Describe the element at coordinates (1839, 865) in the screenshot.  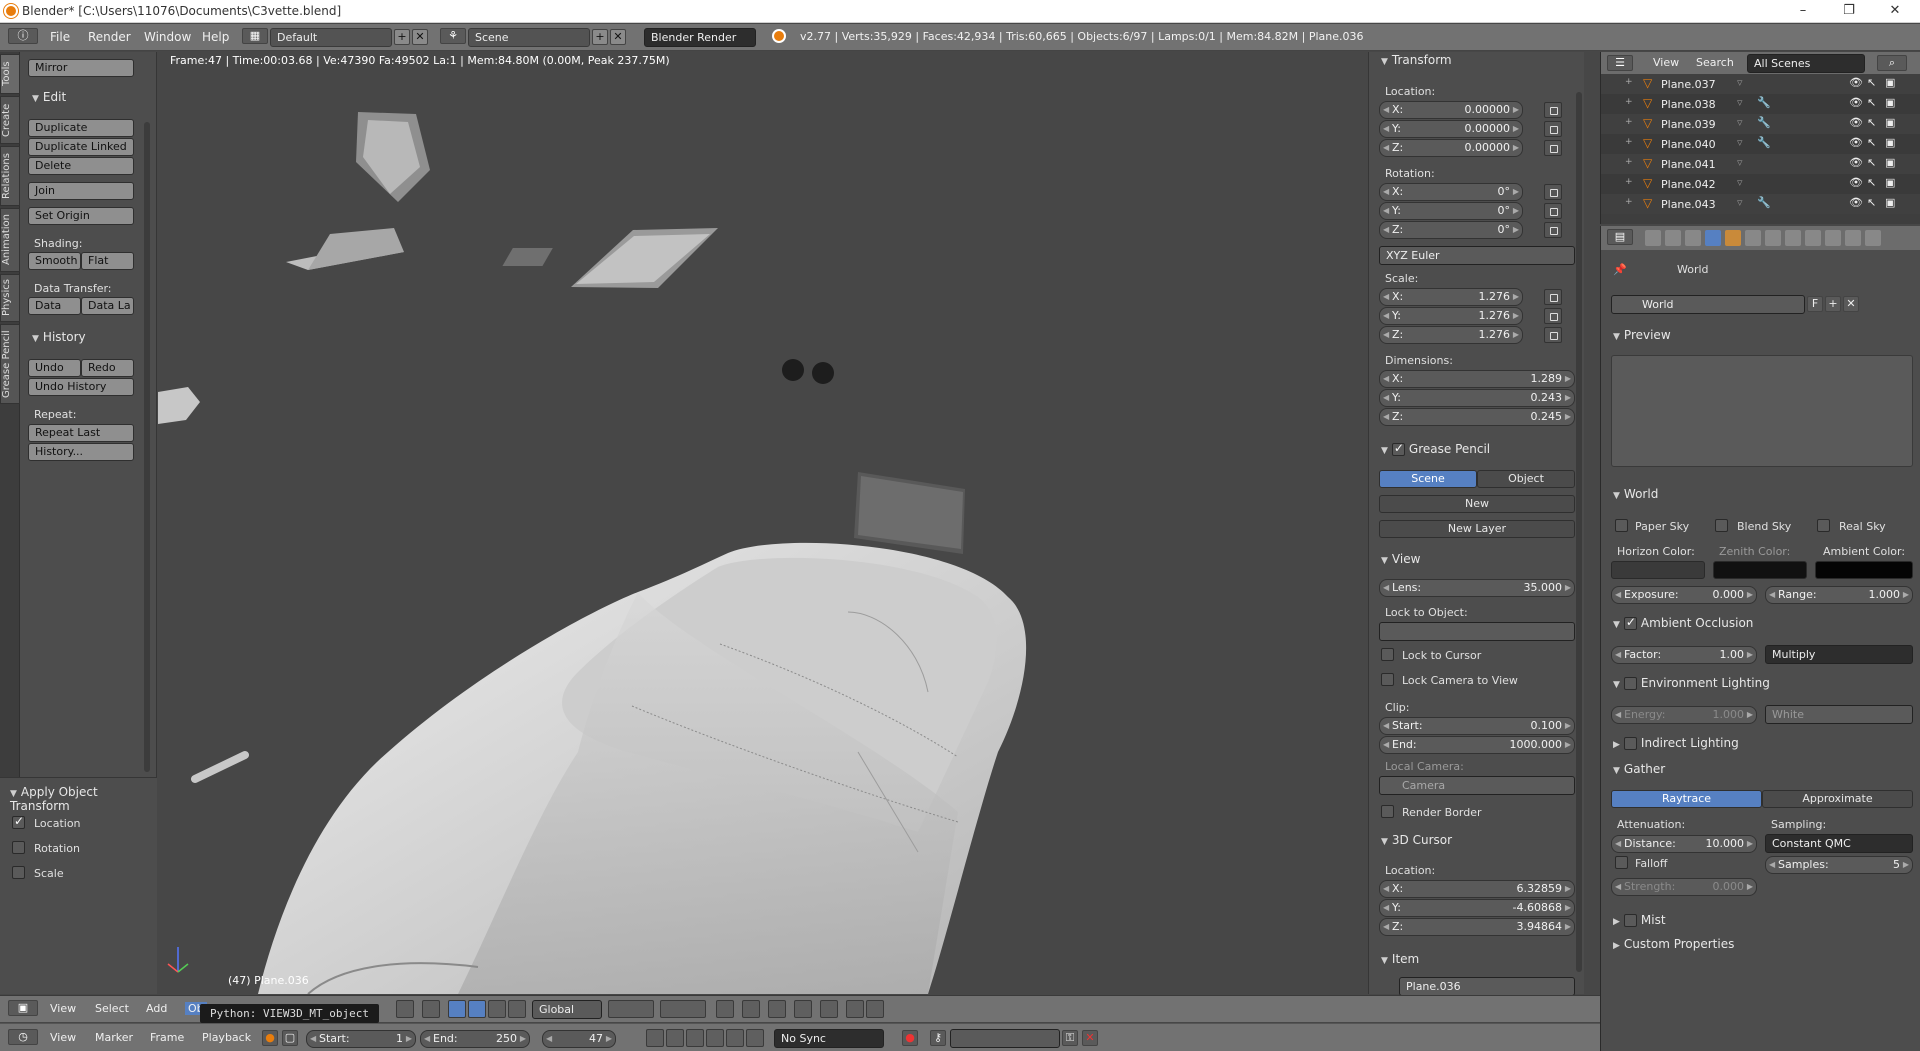
I see `samples-field: ◀ Samples: 5 ▶` at that location.